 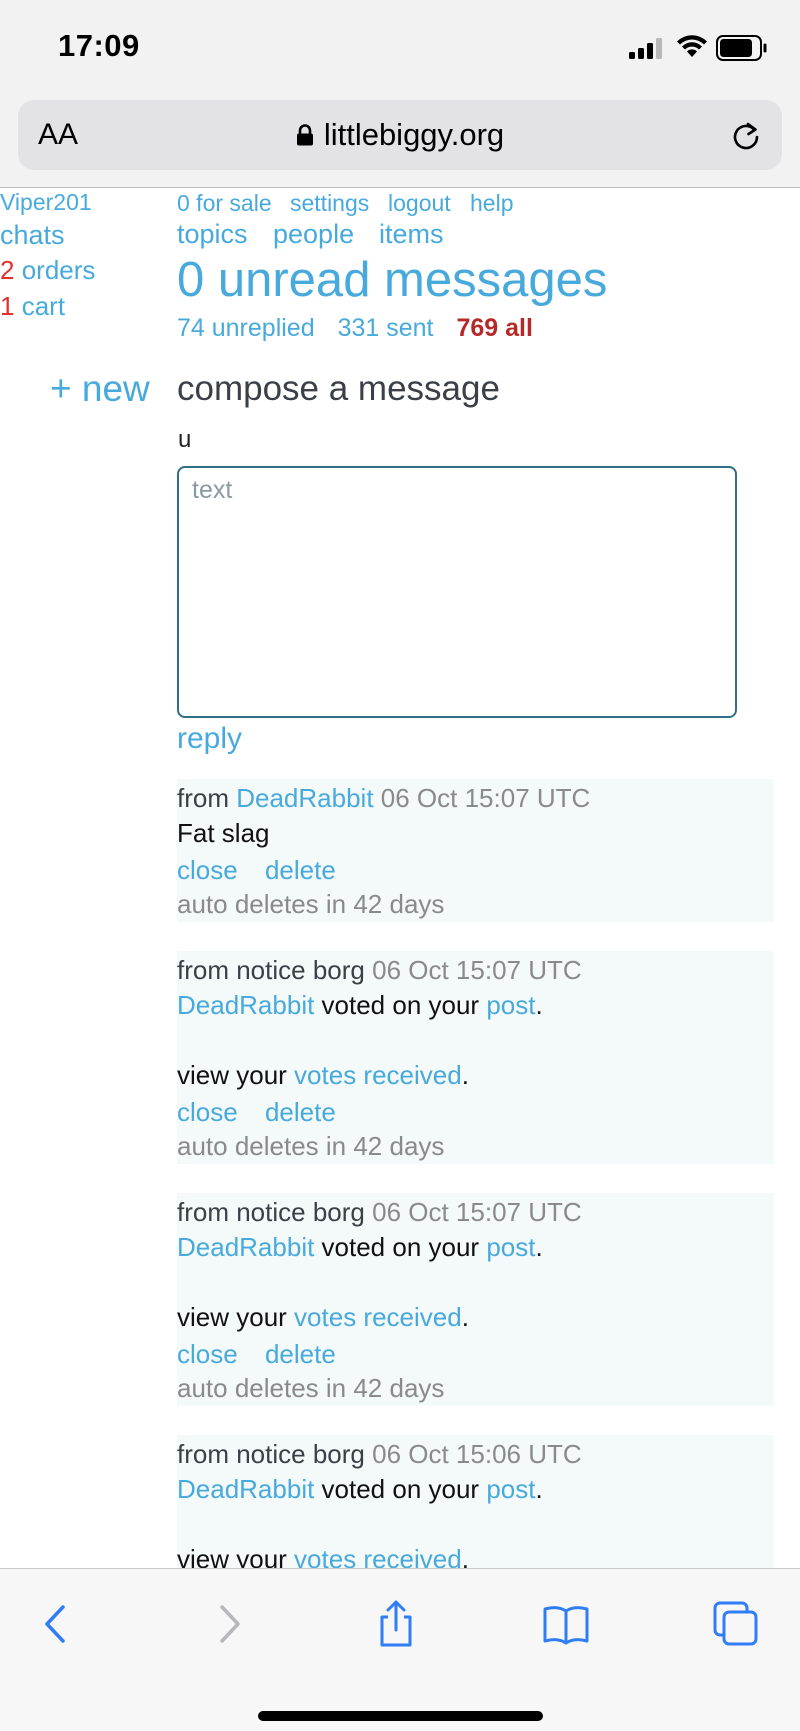 I want to click on home-indicator, so click(x=400, y=1716).